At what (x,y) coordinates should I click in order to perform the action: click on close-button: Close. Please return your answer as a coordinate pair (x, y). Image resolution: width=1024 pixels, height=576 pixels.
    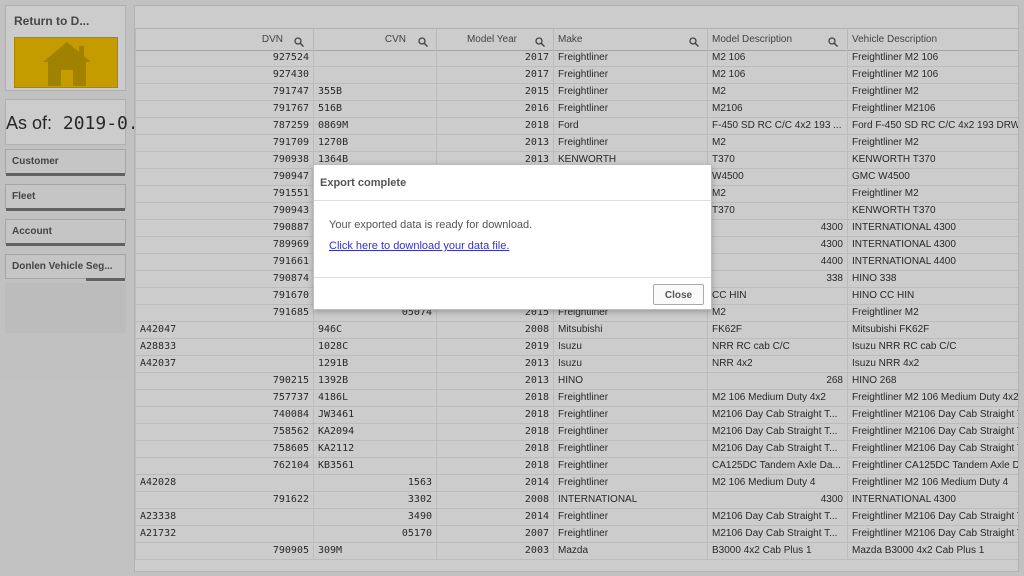
    Looking at the image, I should click on (678, 294).